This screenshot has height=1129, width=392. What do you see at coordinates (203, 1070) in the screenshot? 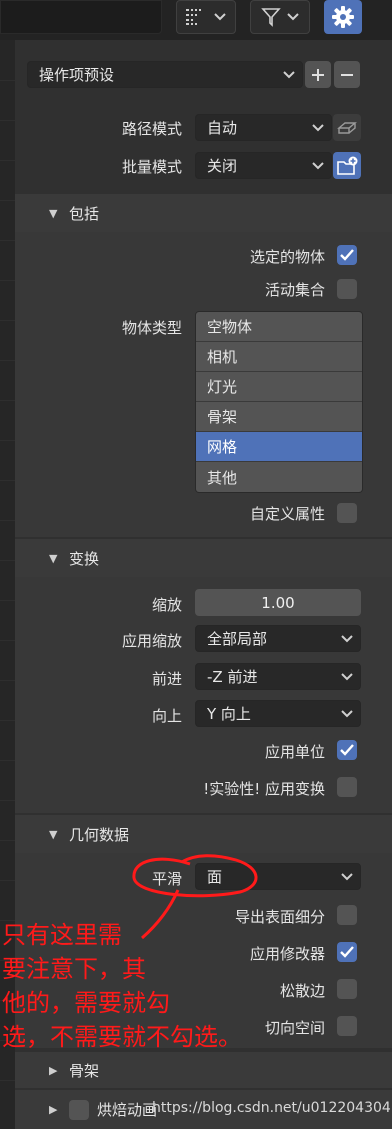
I see `armature-section-header: ▶ 骨架` at bounding box center [203, 1070].